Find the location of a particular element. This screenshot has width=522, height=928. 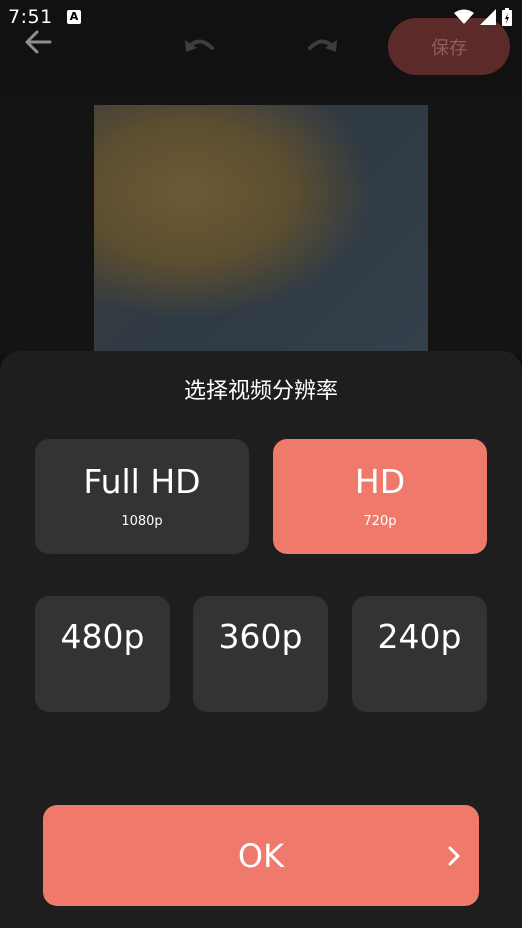

option-sub-label: 1080p is located at coordinates (142, 521).